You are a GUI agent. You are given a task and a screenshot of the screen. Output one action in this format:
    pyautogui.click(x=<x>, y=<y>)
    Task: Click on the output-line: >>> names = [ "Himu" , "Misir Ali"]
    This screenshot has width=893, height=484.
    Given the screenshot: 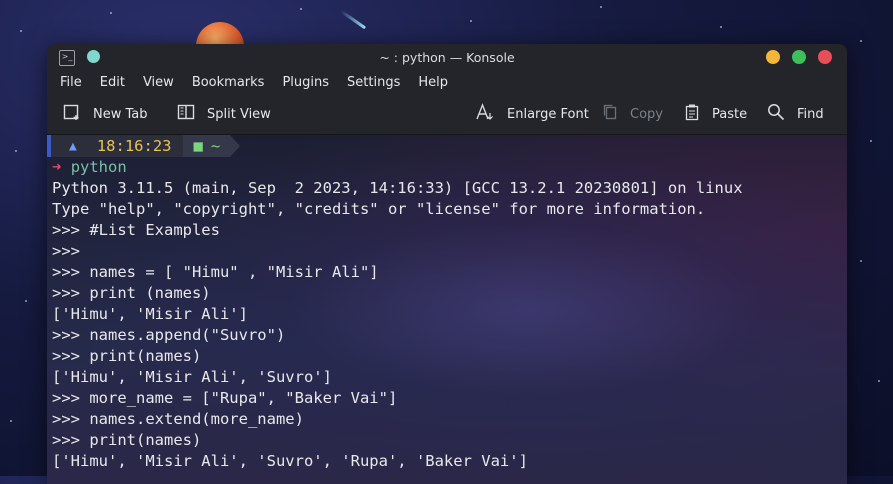 What is the action you would take?
    pyautogui.click(x=215, y=272)
    